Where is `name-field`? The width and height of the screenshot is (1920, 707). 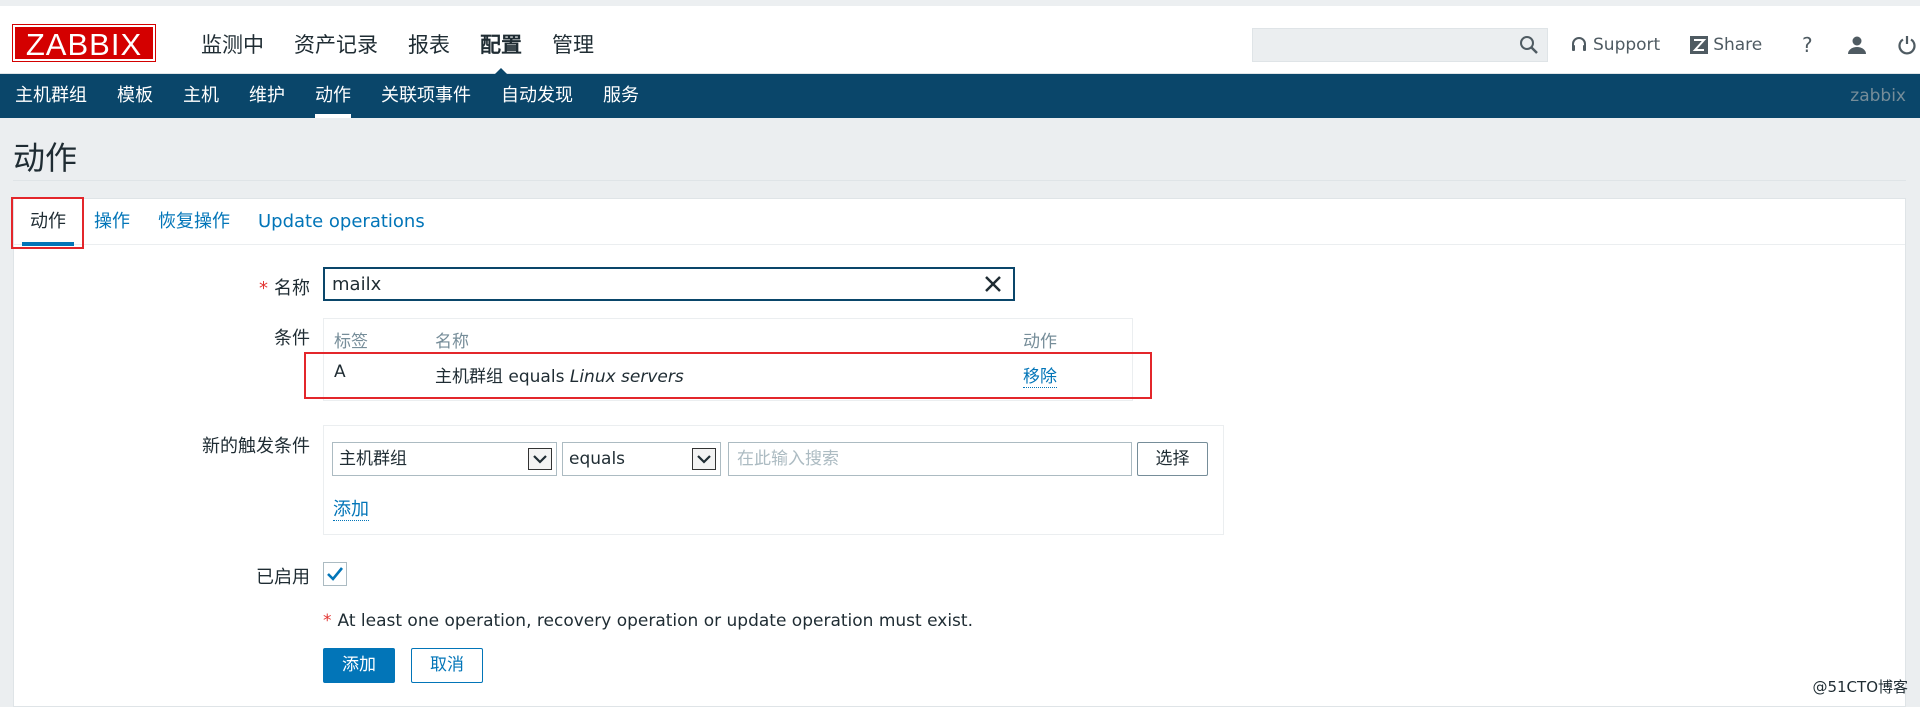
name-field is located at coordinates (669, 284).